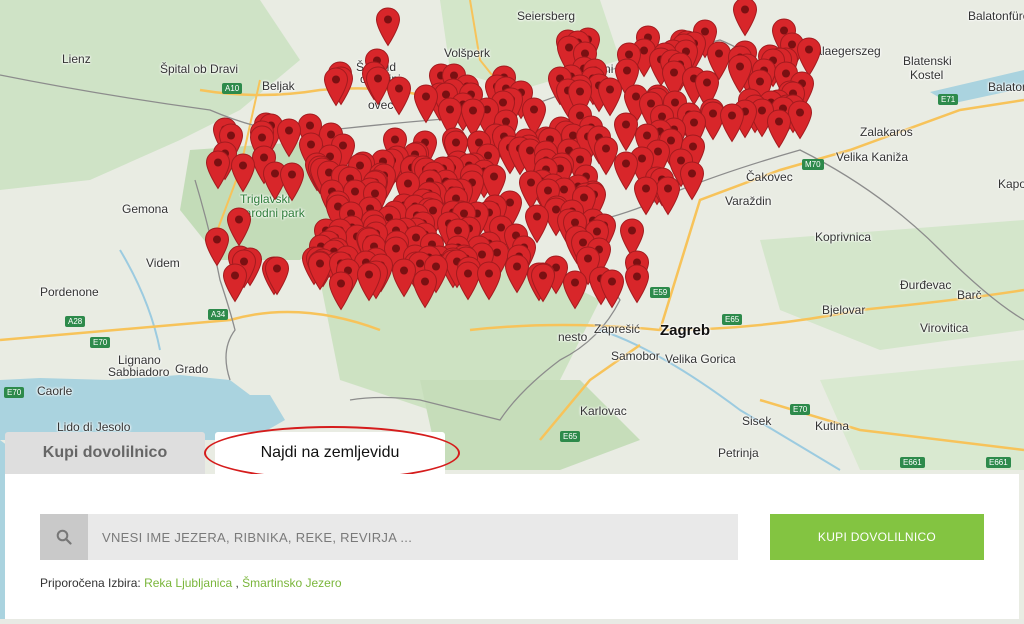 The image size is (1024, 624). I want to click on map-place-label: Špital ob Dravi, so click(199, 69).